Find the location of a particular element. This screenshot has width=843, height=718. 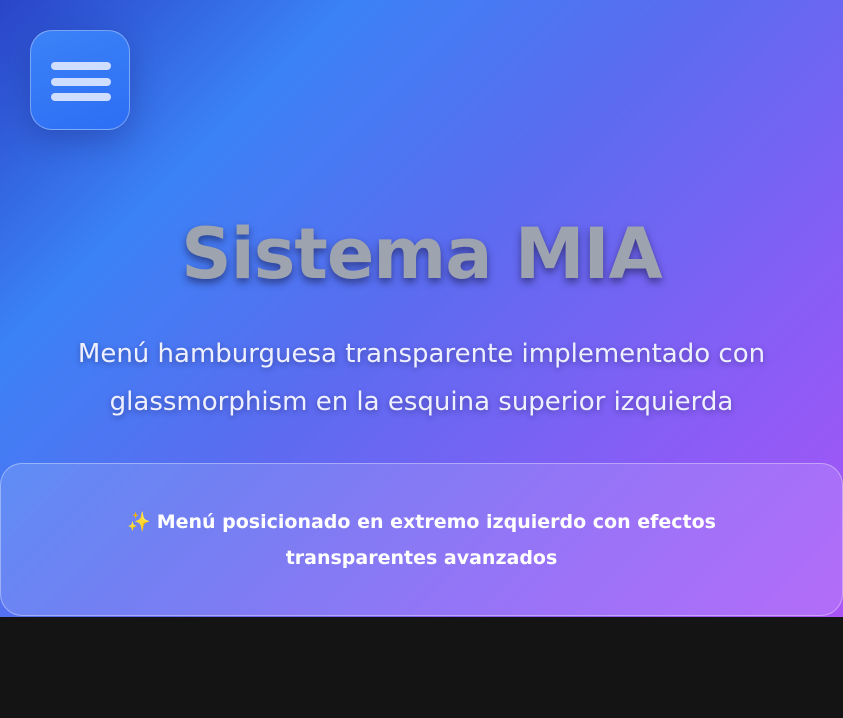

hamburger-menu-button is located at coordinates (80, 80).